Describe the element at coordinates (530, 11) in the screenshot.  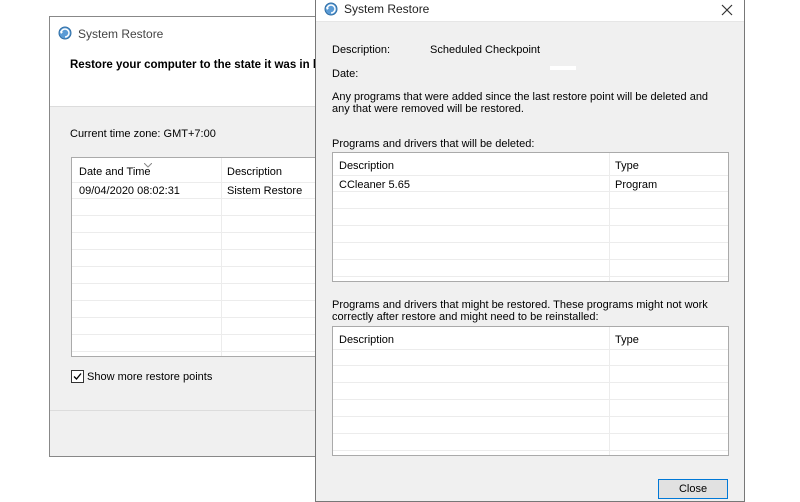
I see `front-title-bar: System Restore` at that location.